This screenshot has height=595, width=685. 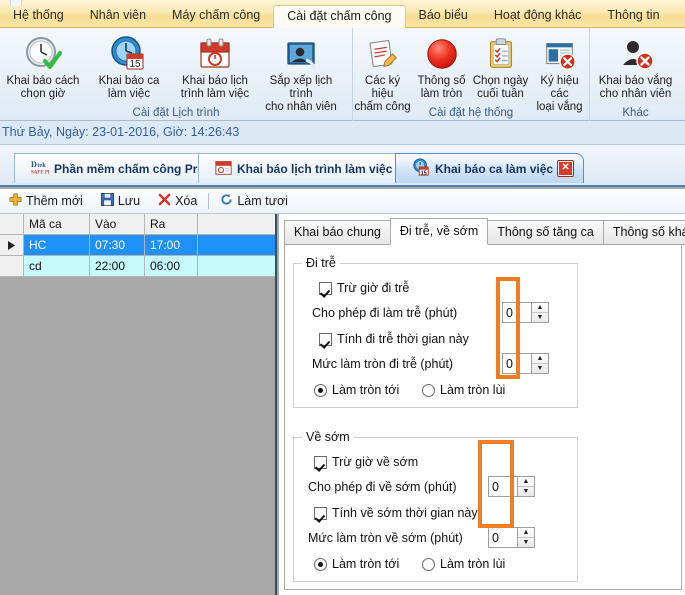 I want to click on refresh-button: Làm tươi, so click(x=254, y=201).